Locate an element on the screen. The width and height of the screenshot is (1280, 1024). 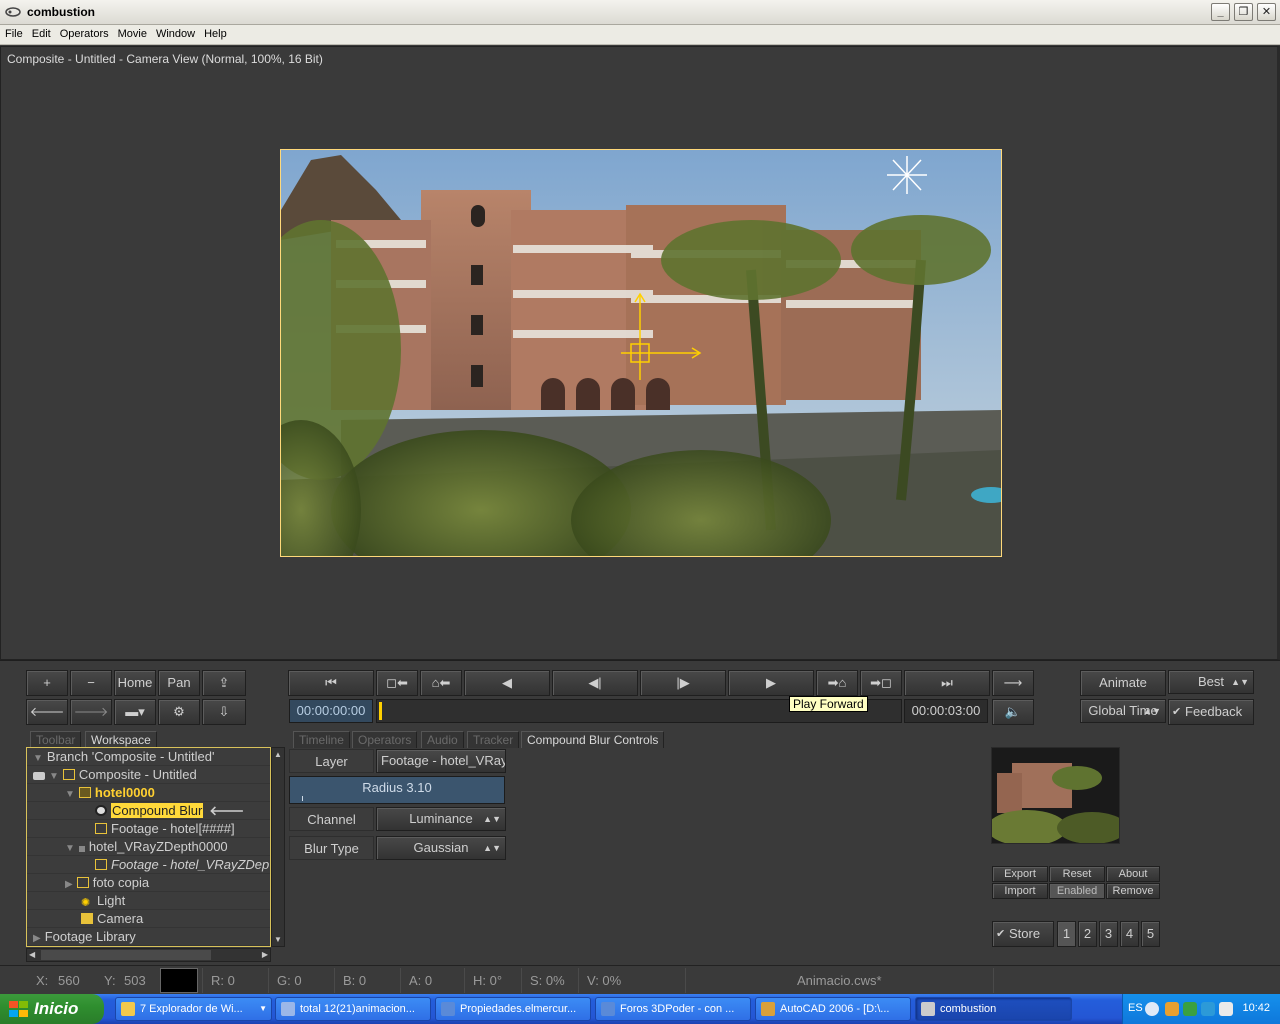
red-value: R: 0 is located at coordinates (223, 980).